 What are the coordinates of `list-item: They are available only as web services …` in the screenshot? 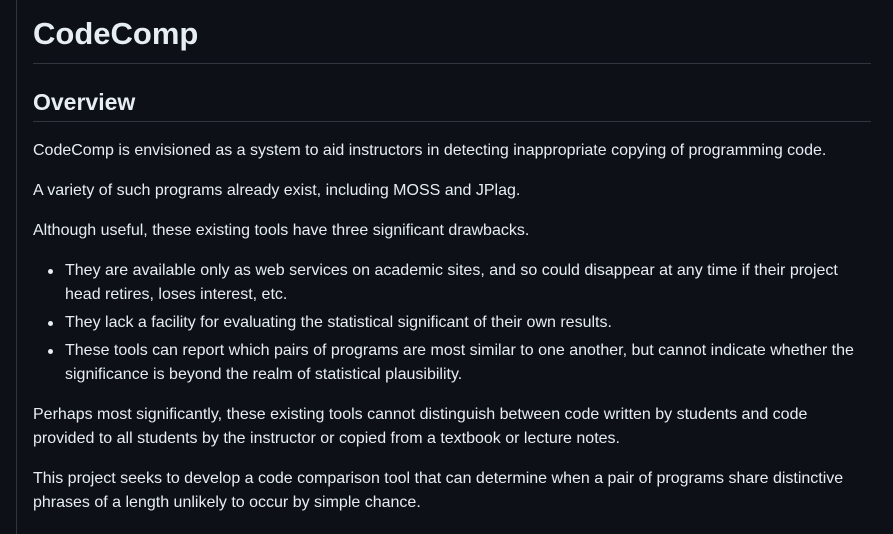 It's located at (459, 283).